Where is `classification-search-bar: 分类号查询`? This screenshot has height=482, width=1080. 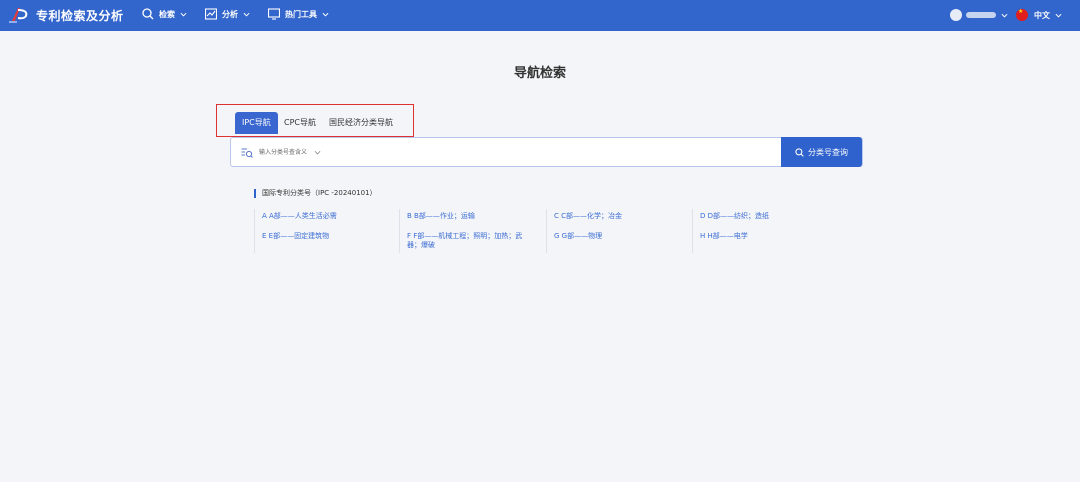
classification-search-bar: 分类号查询 is located at coordinates (546, 152).